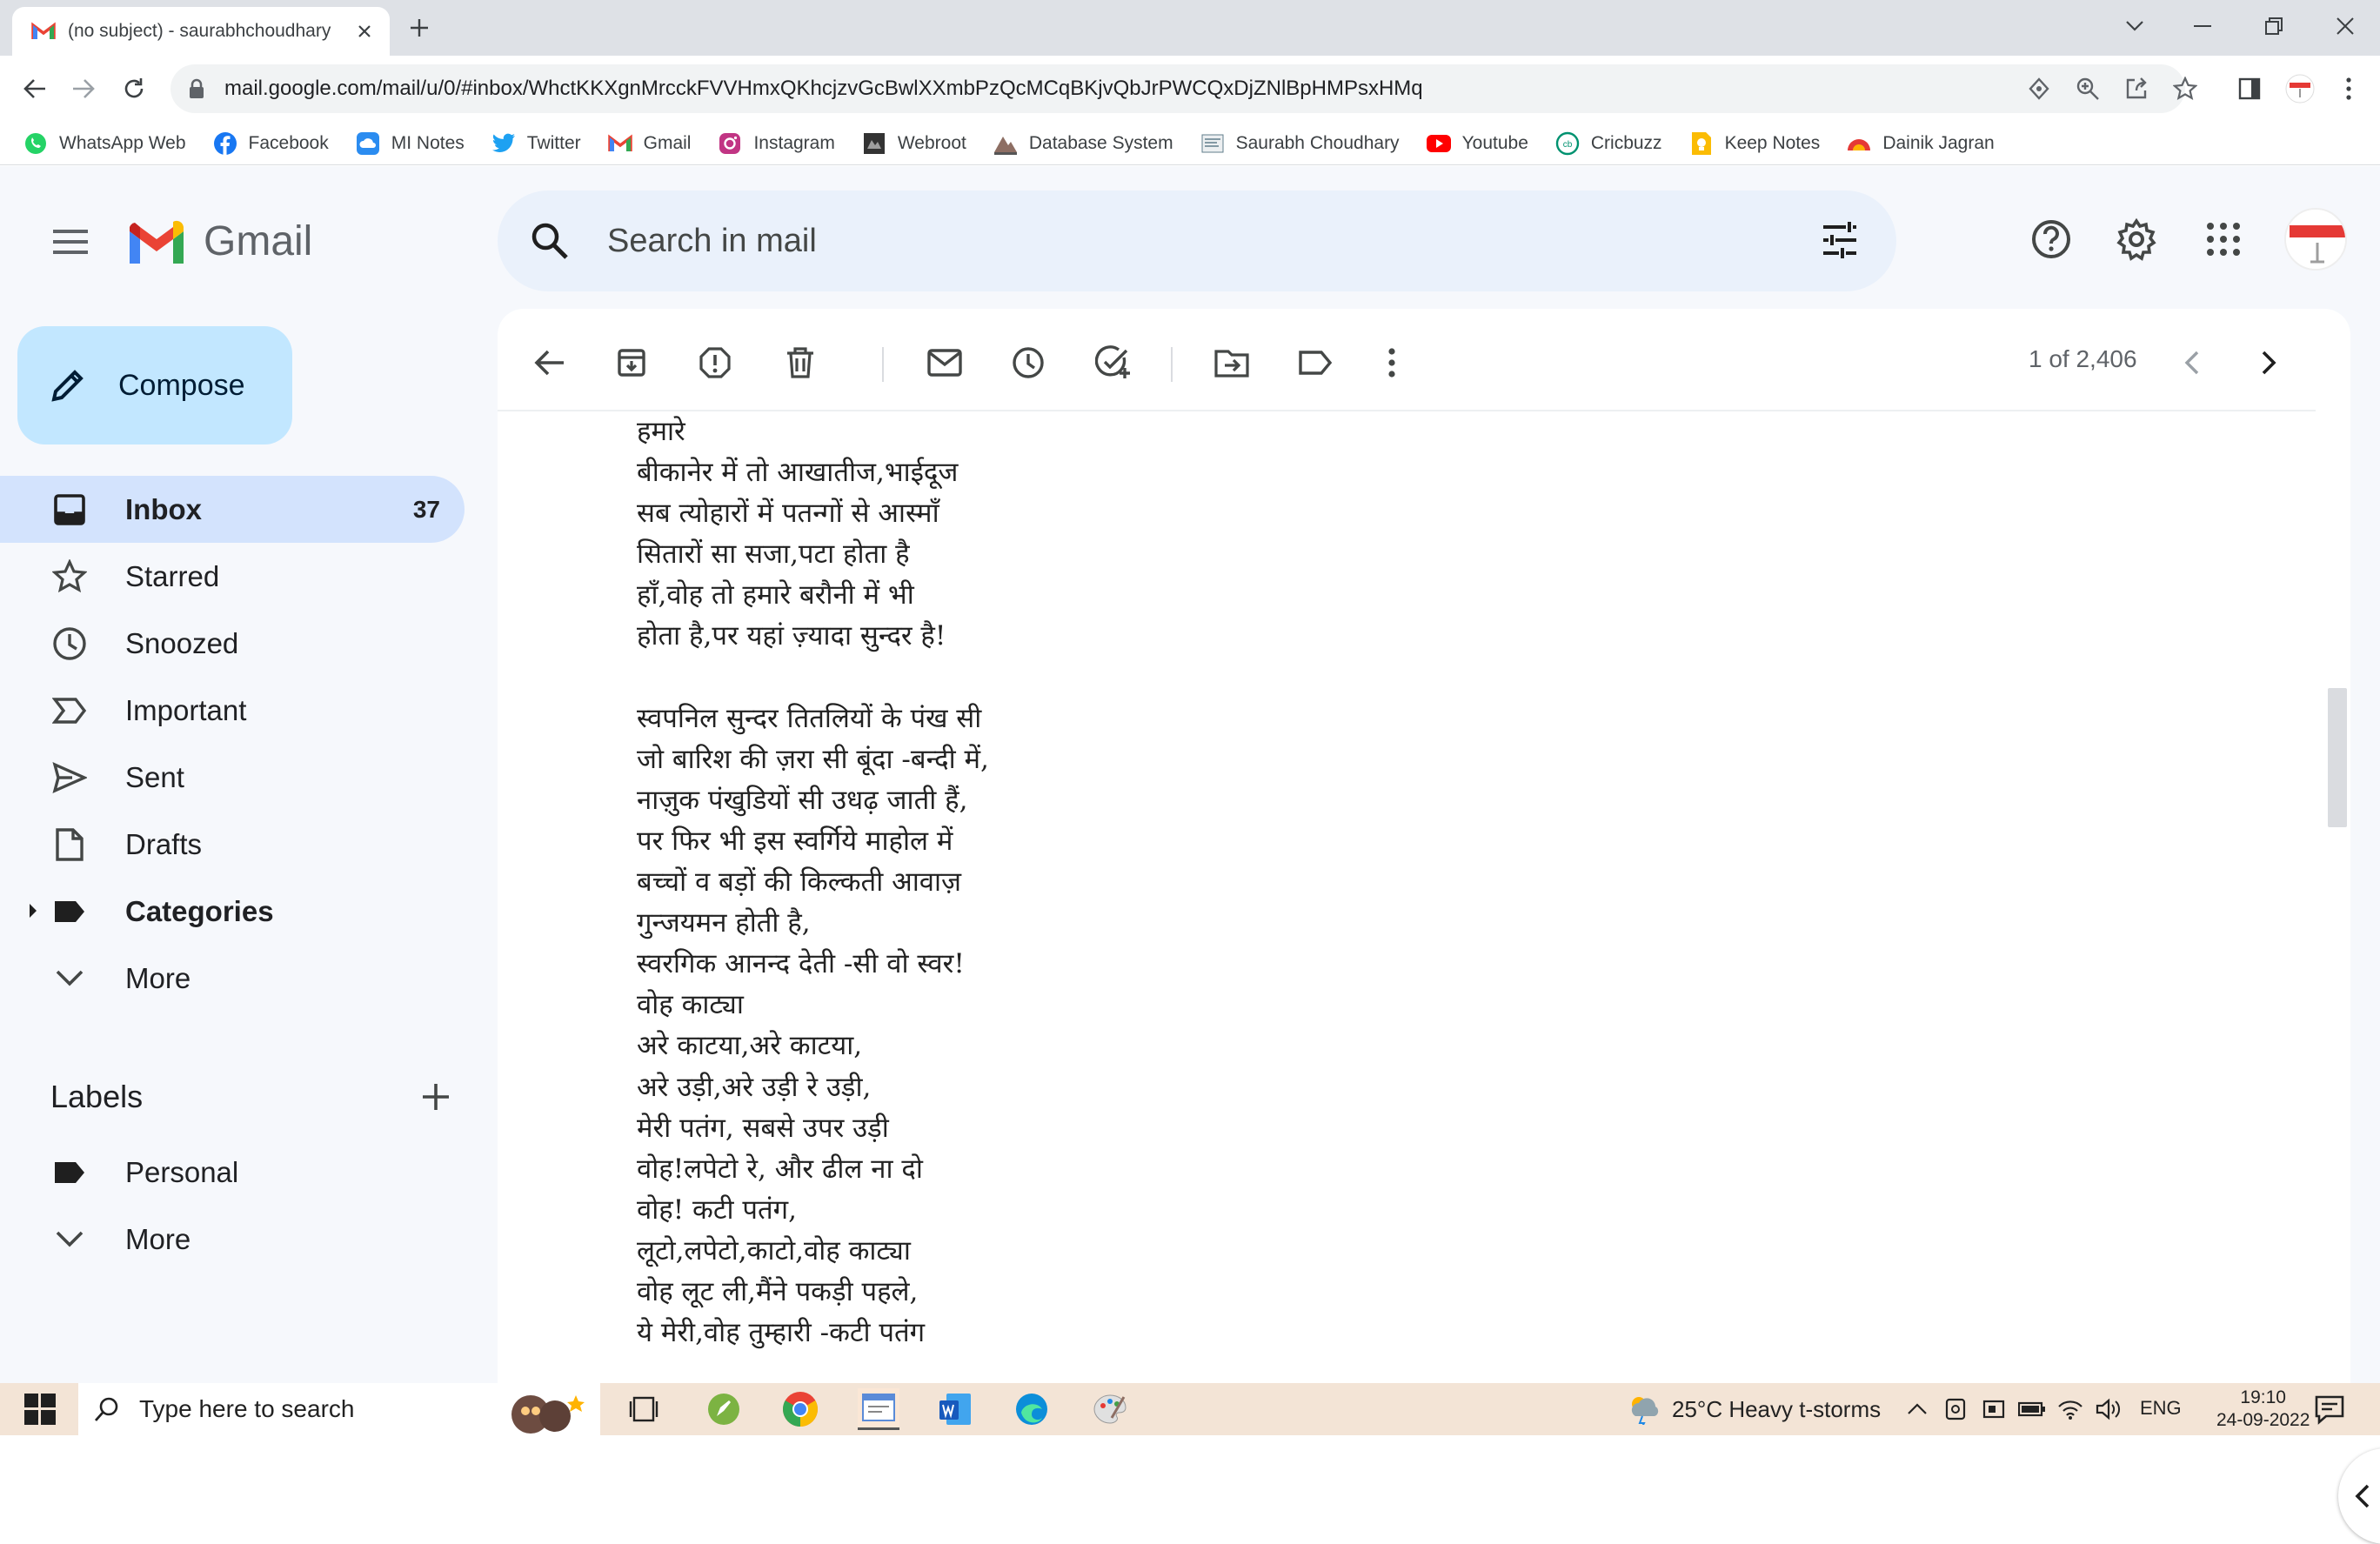  Describe the element at coordinates (1110, 1409) in the screenshot. I see `paint-icon` at that location.